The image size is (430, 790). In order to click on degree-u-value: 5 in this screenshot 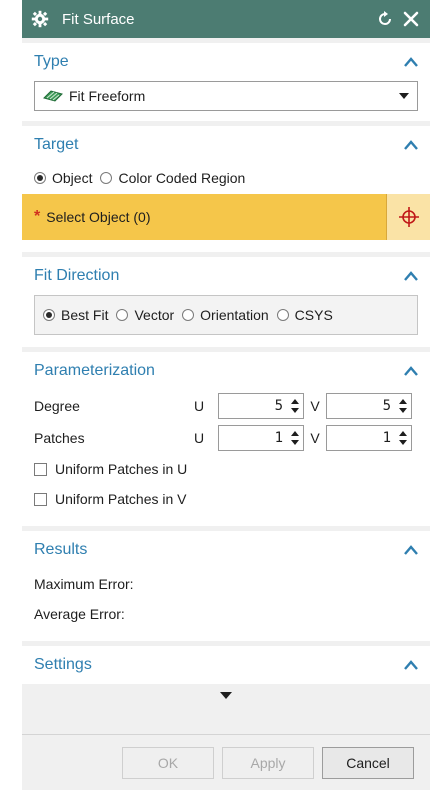, I will do `click(278, 406)`.